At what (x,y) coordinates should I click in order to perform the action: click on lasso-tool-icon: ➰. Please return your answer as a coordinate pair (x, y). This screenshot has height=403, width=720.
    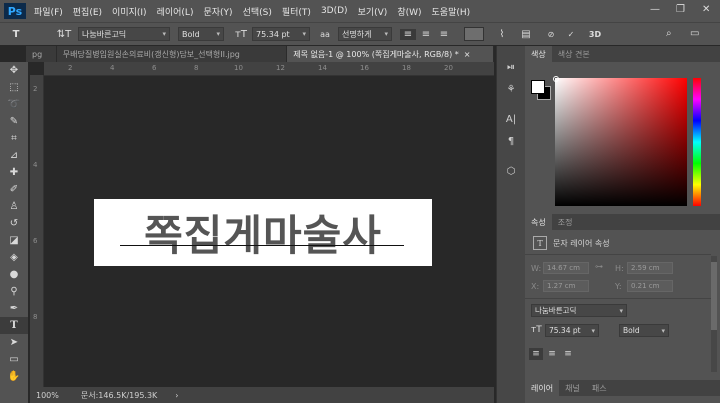
    Looking at the image, I should click on (14, 104).